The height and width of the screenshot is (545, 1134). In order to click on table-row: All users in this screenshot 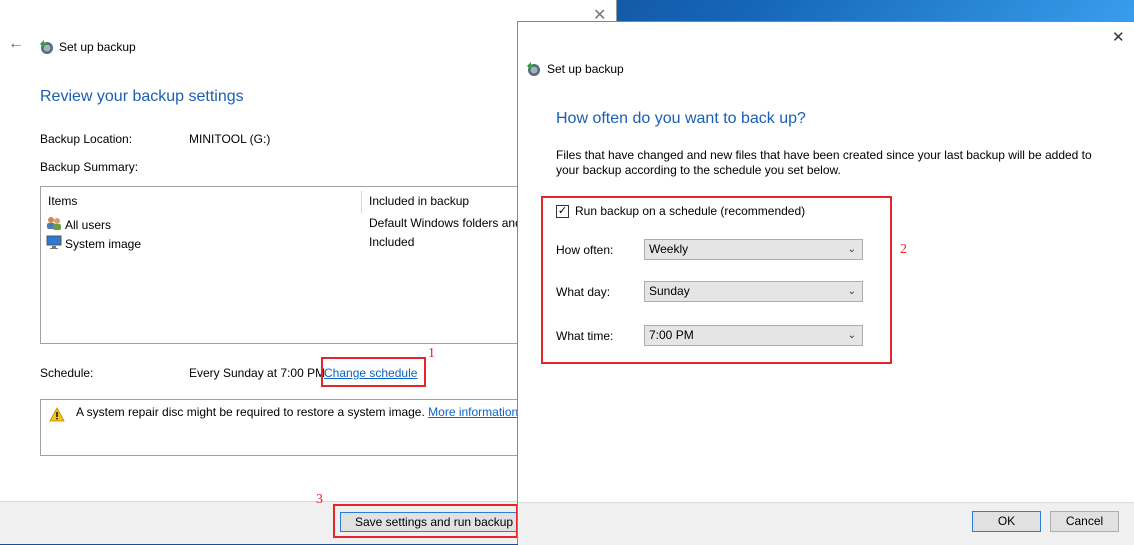, I will do `click(78, 224)`.